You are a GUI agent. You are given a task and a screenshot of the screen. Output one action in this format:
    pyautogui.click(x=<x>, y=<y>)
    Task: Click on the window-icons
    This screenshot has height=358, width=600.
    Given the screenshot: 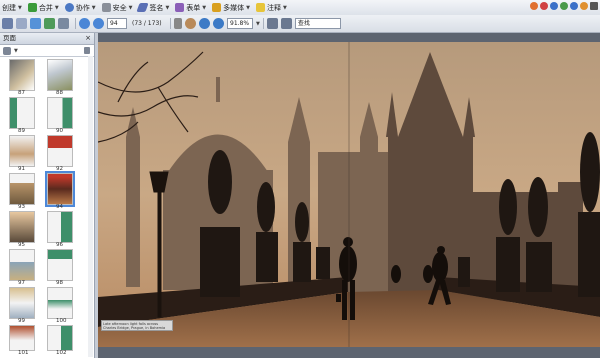 What is the action you would take?
    pyautogui.click(x=564, y=6)
    